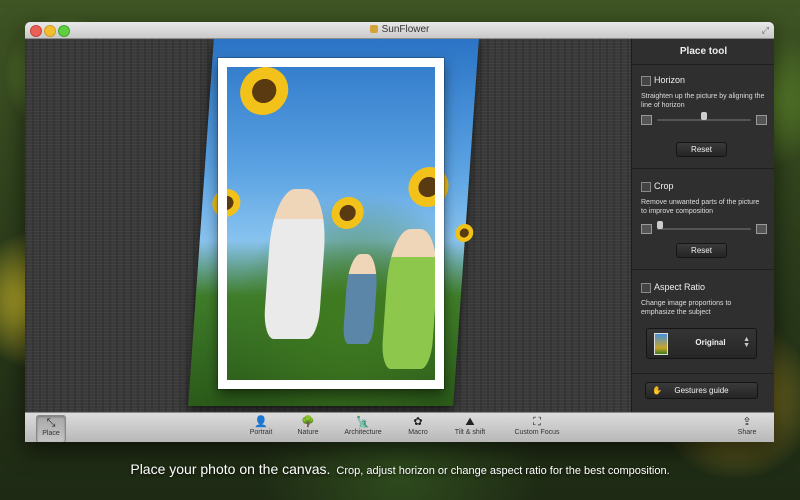  Describe the element at coordinates (701, 390) in the screenshot. I see `gestures-guide-button: ✋ Gestures guide` at that location.